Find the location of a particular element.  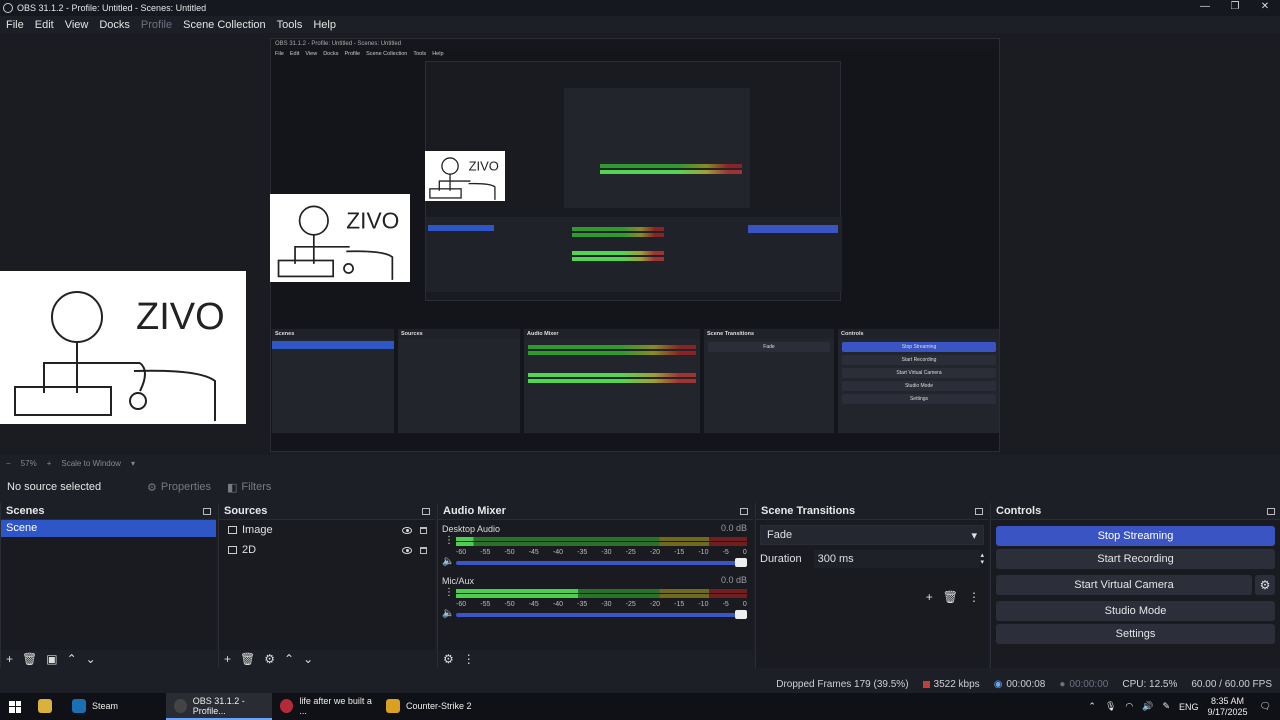

dropped-frames: Dropped Frames 179 (39.5%) is located at coordinates (842, 684).